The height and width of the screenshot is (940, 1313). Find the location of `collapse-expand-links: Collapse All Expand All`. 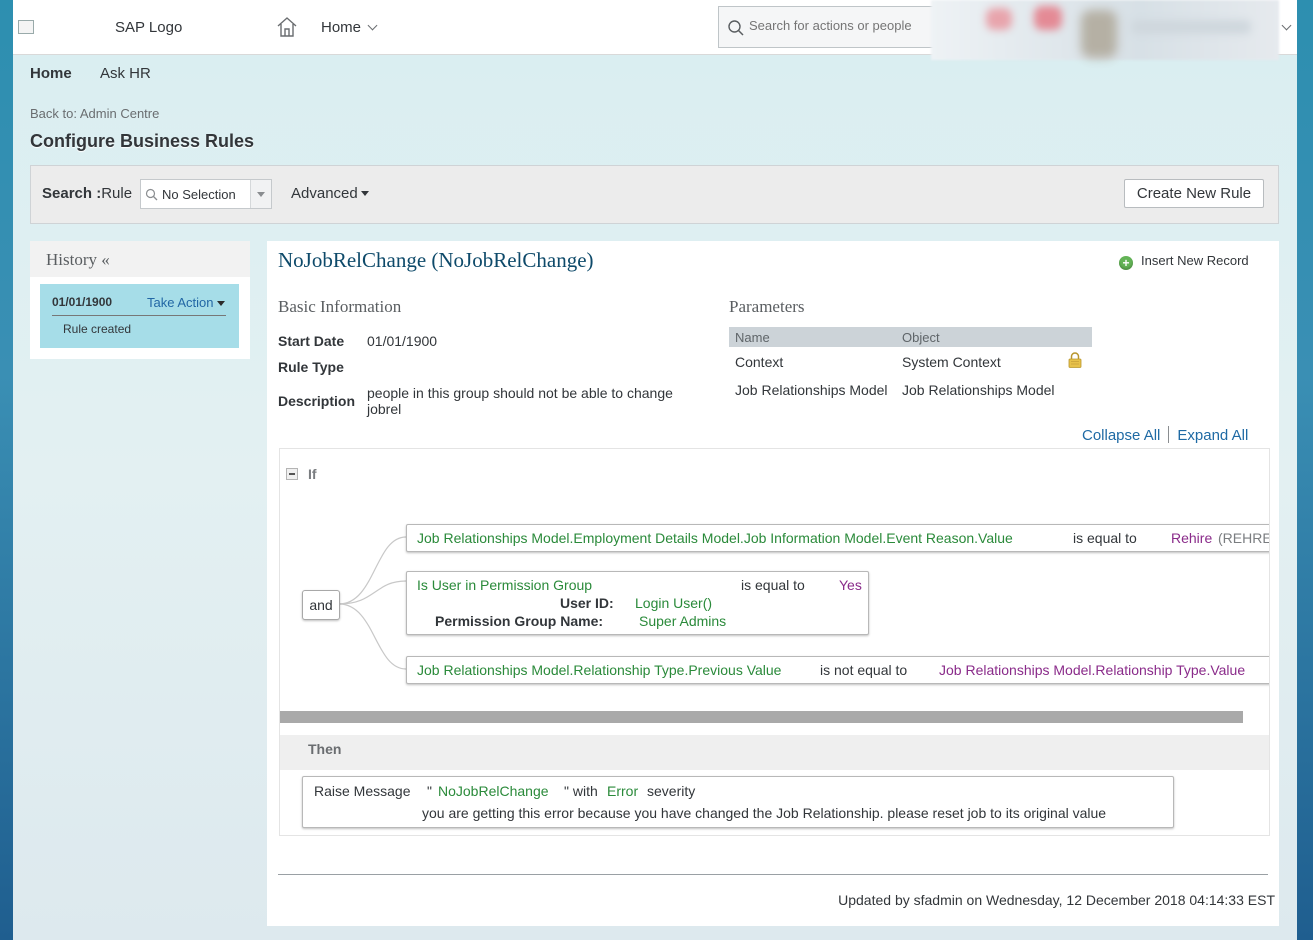

collapse-expand-links: Collapse All Expand All is located at coordinates (1165, 435).